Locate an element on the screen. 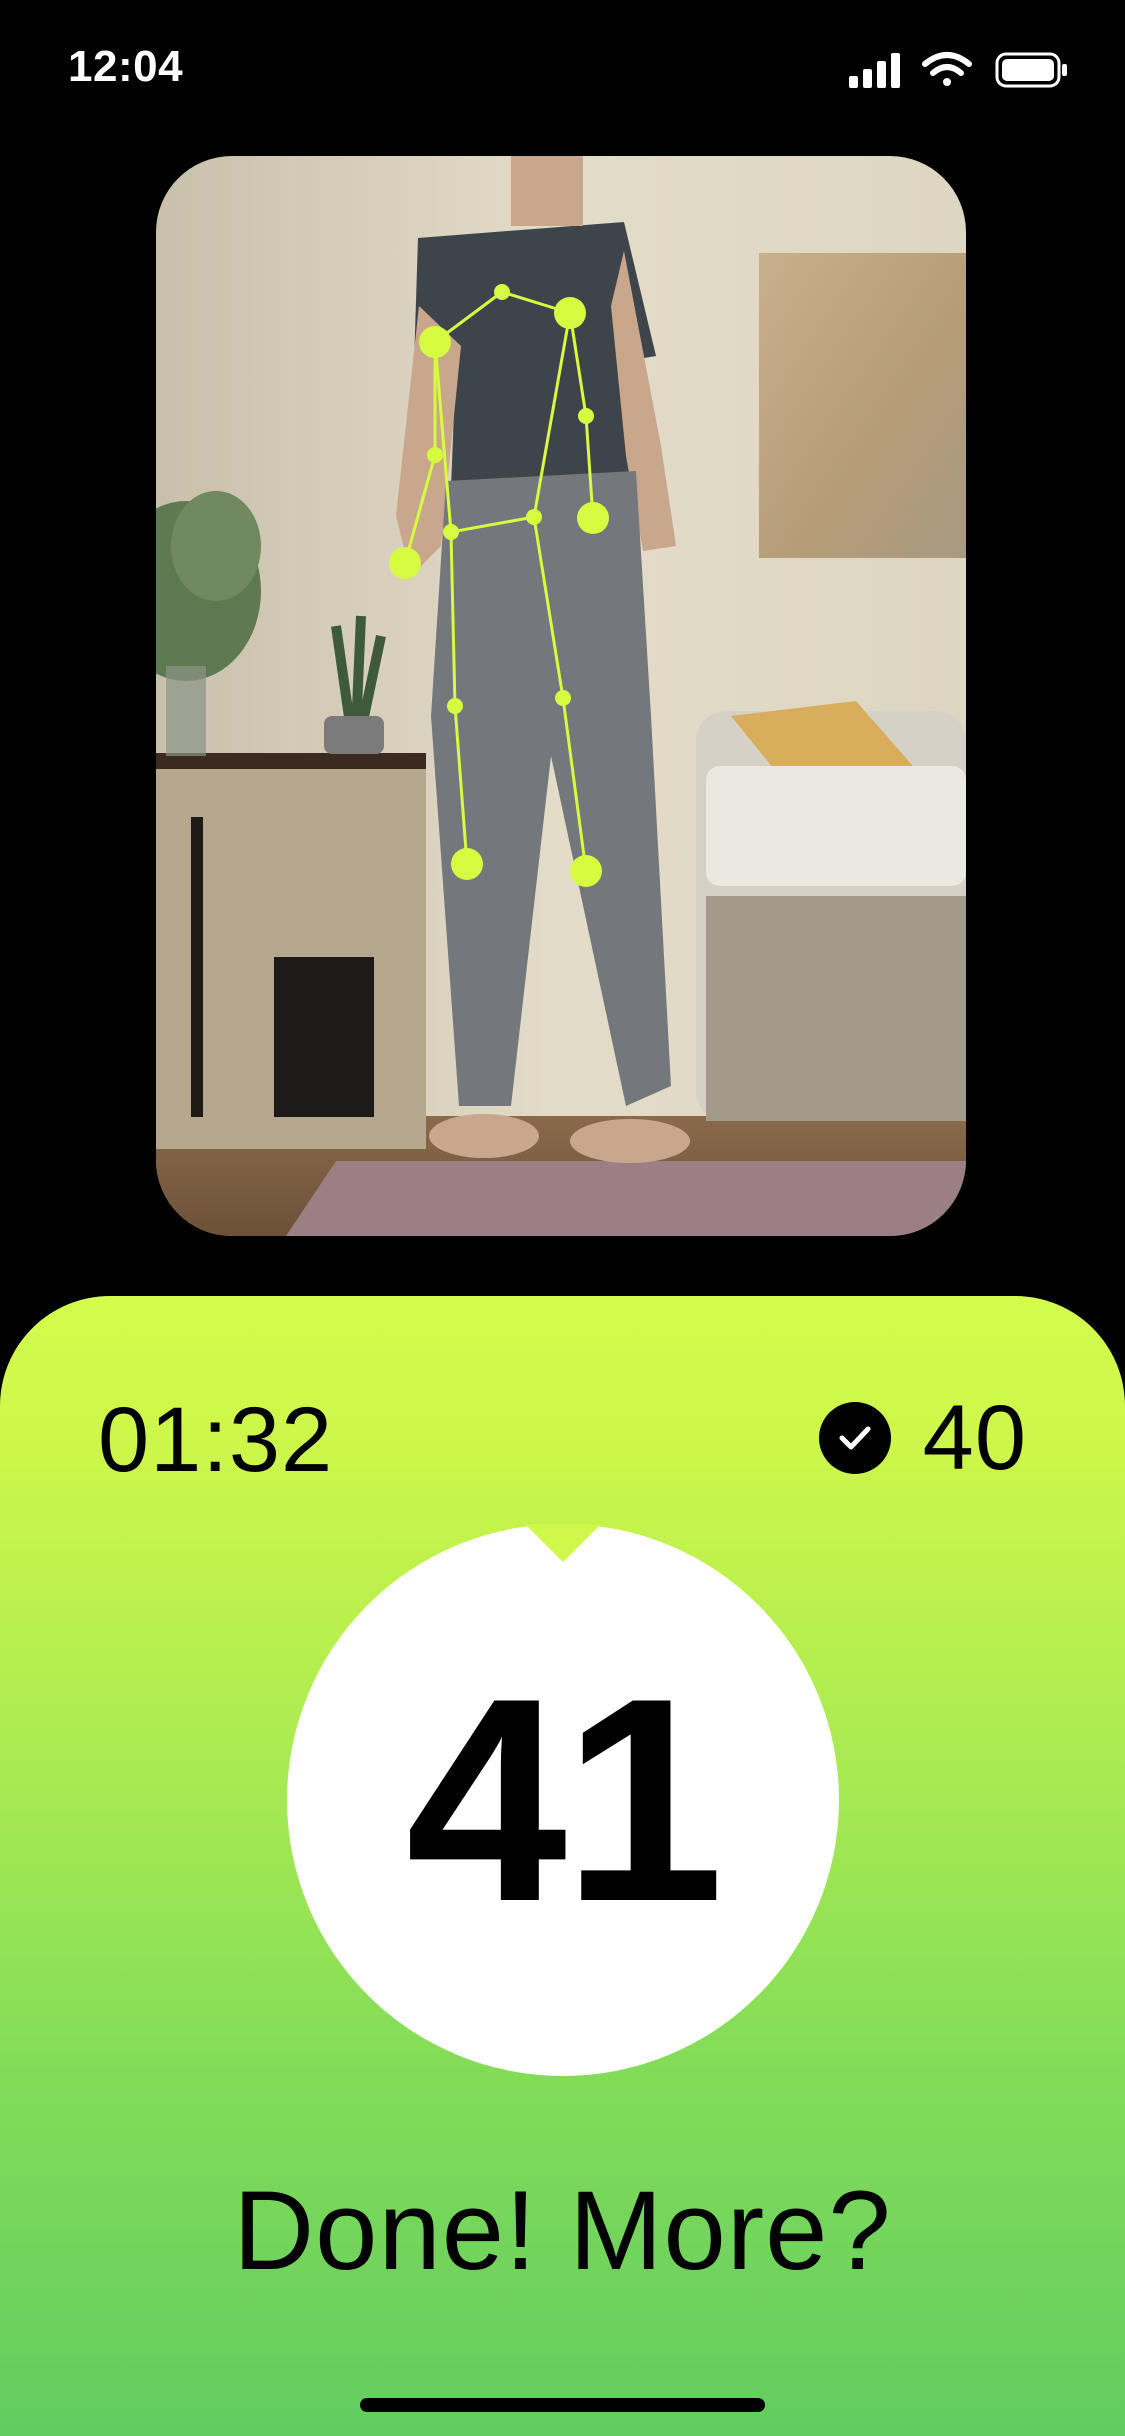  status-bar: 12:04 is located at coordinates (562, 70).